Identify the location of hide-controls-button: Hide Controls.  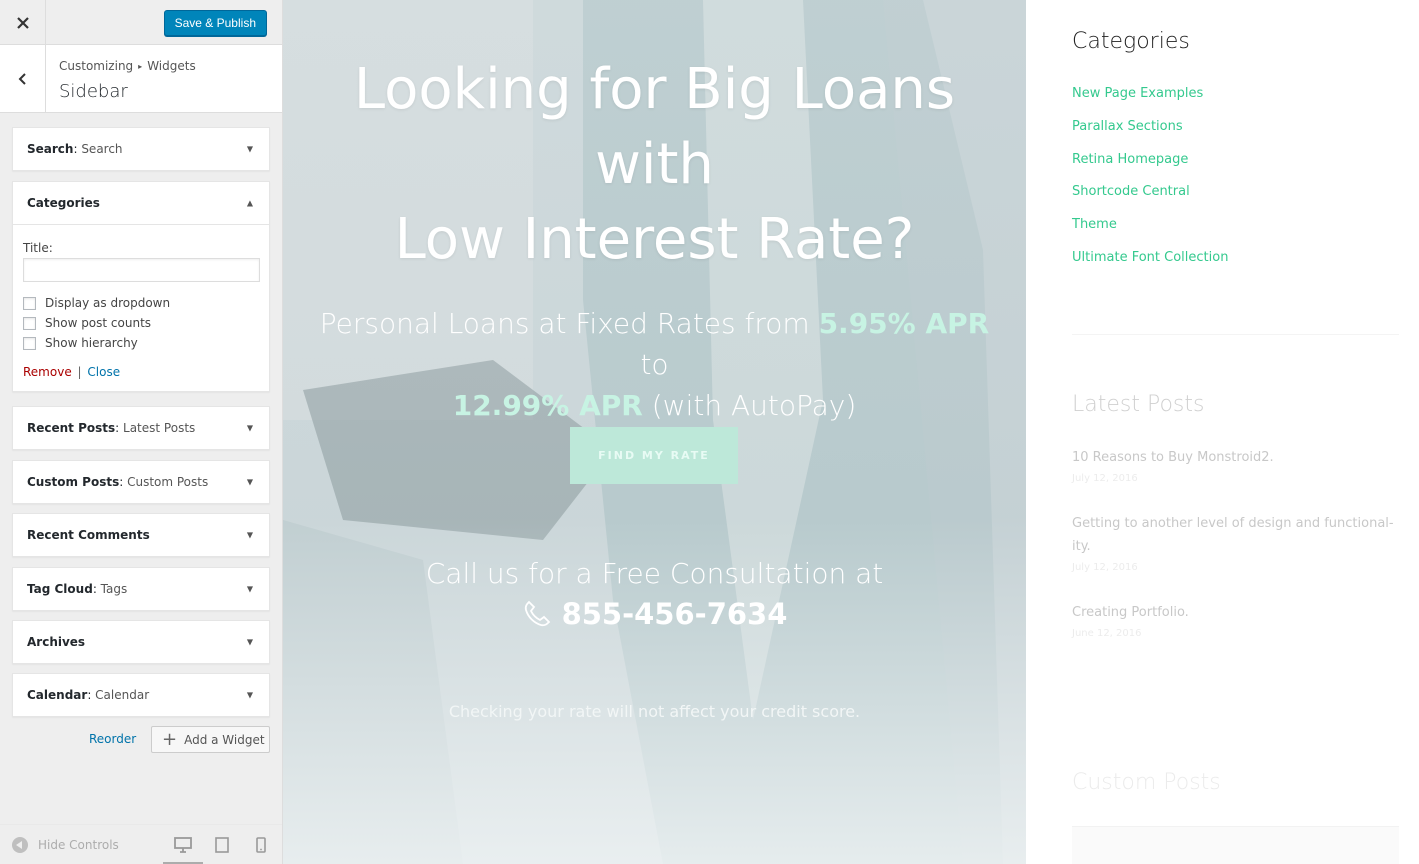
(65, 845).